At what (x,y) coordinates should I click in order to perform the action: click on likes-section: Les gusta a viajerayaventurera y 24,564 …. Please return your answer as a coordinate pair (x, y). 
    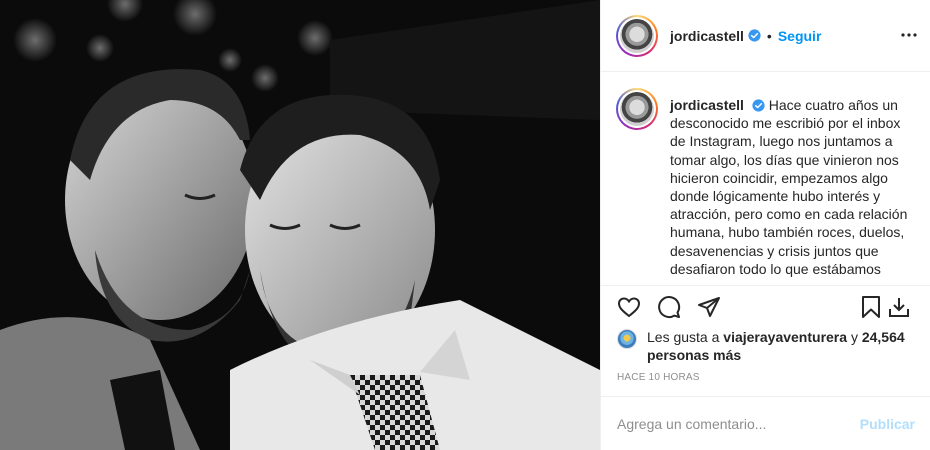
    Looking at the image, I should click on (767, 346).